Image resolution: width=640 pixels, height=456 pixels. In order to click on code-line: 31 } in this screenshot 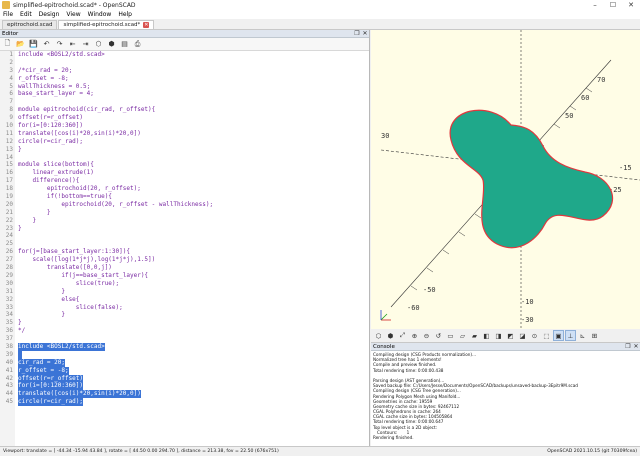, I will do `click(185, 292)`.